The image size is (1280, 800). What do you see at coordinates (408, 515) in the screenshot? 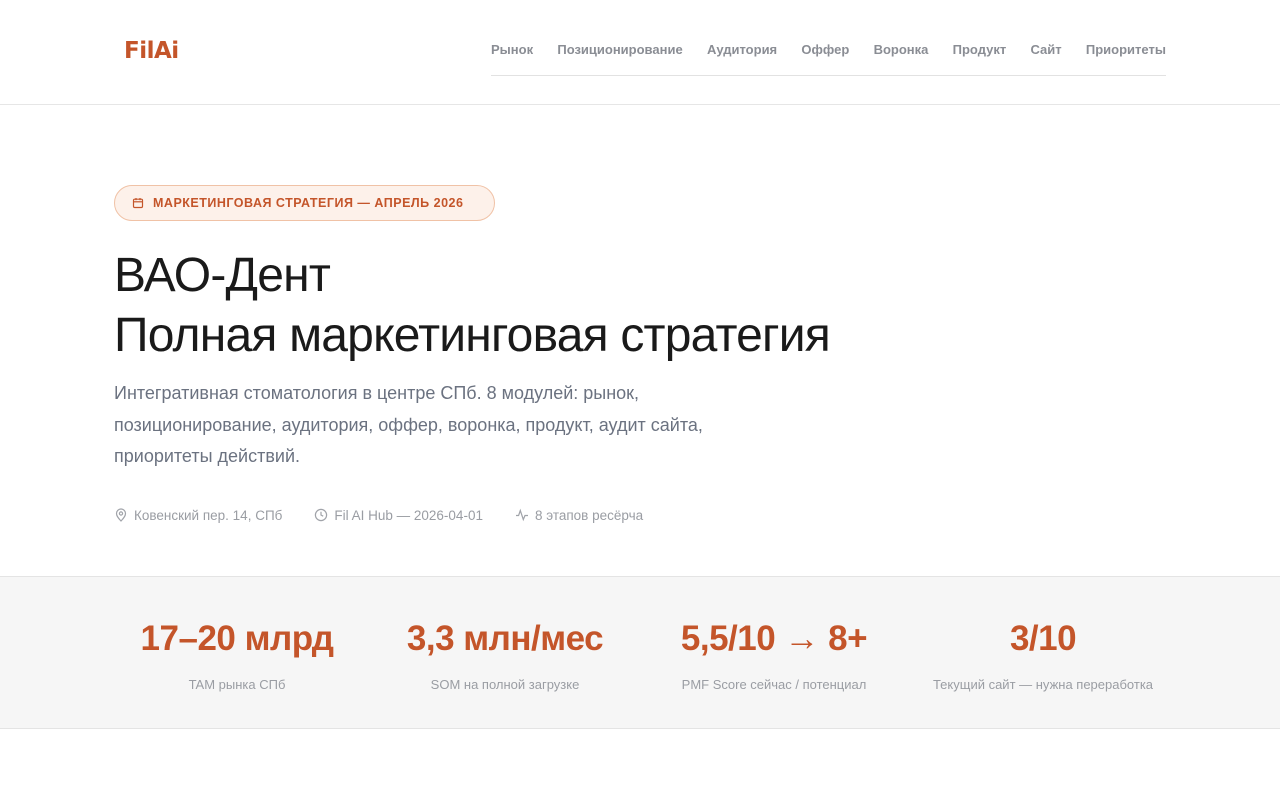
I see `meta-author-date-text: Fil AI Hub — 2026-04-01` at bounding box center [408, 515].